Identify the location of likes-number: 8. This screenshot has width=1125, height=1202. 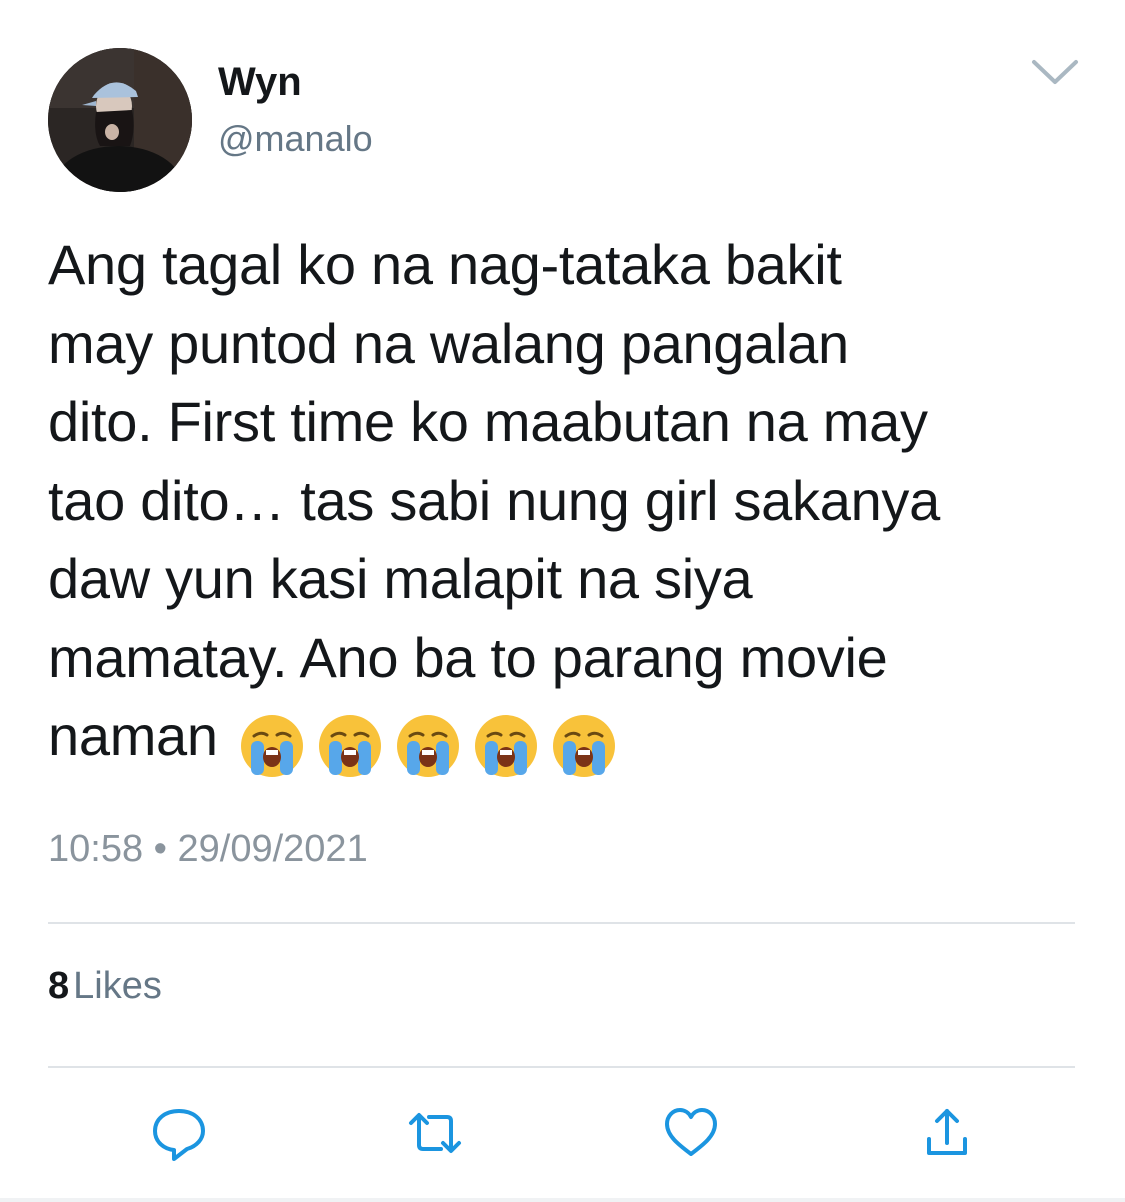
(59, 986).